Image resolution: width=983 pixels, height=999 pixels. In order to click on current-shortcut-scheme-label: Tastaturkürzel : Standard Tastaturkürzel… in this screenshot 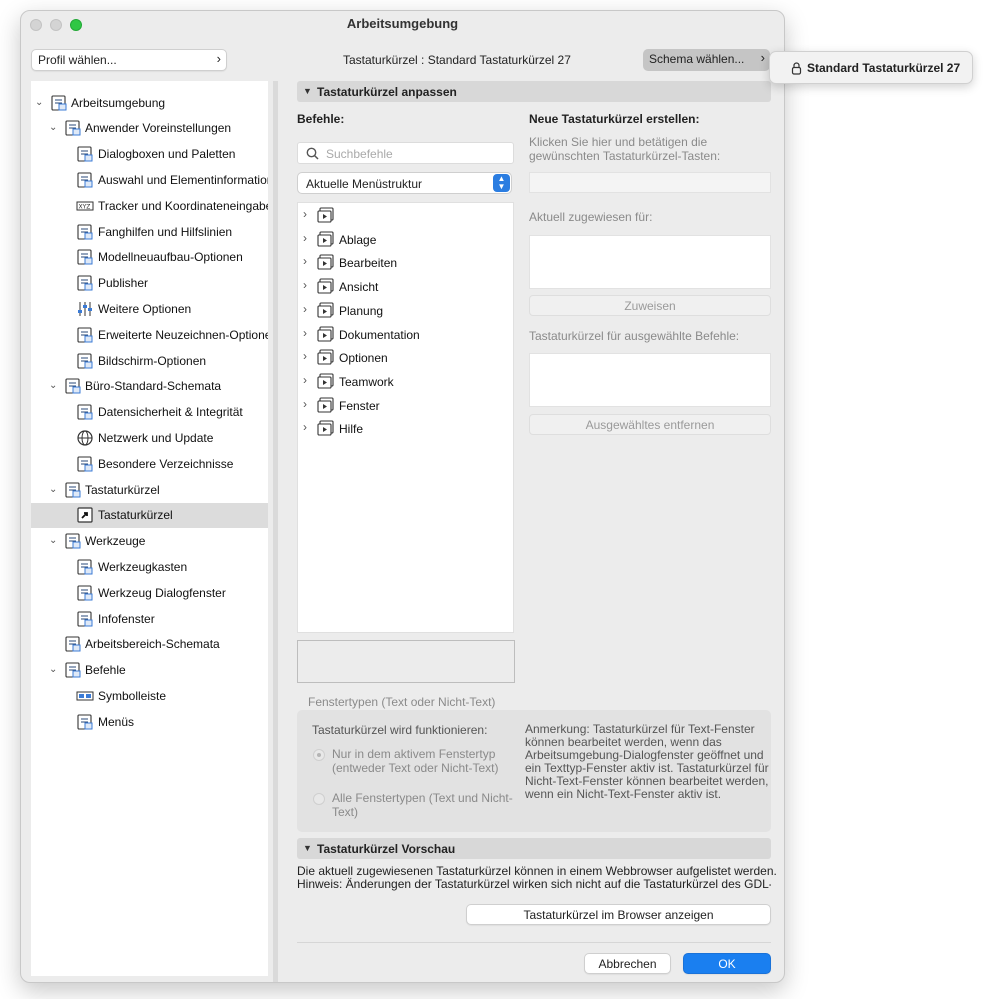, I will do `click(457, 60)`.